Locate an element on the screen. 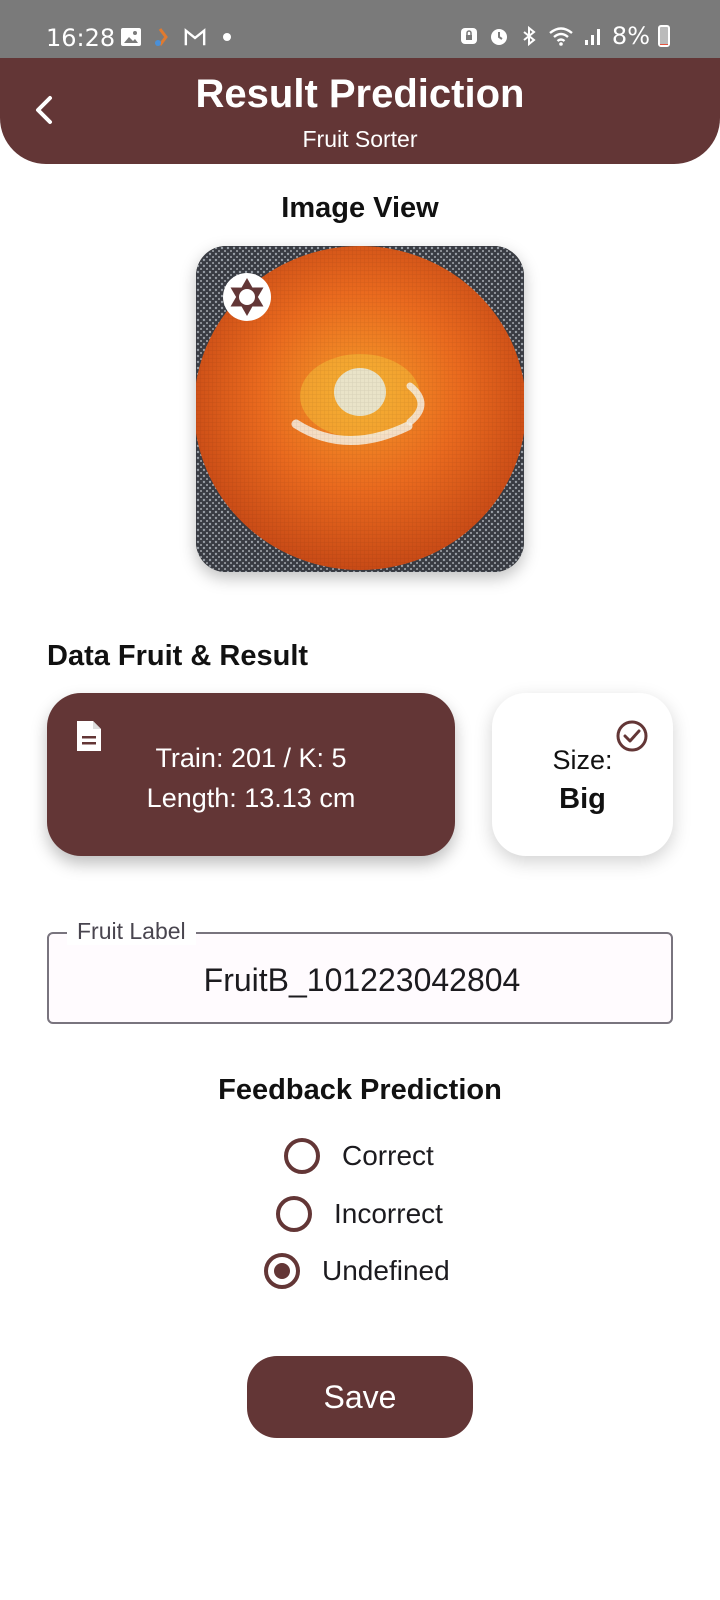 The image size is (720, 1600). info-card: Train: 201 / K: 5 Length: 13.13 cm is located at coordinates (251, 774).